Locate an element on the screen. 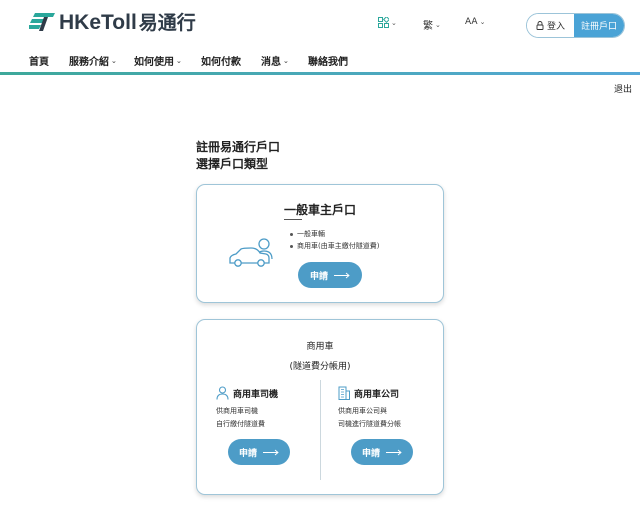 This screenshot has width=640, height=513. hketoll-logo: HKeToll 易通行 is located at coordinates (112, 21).